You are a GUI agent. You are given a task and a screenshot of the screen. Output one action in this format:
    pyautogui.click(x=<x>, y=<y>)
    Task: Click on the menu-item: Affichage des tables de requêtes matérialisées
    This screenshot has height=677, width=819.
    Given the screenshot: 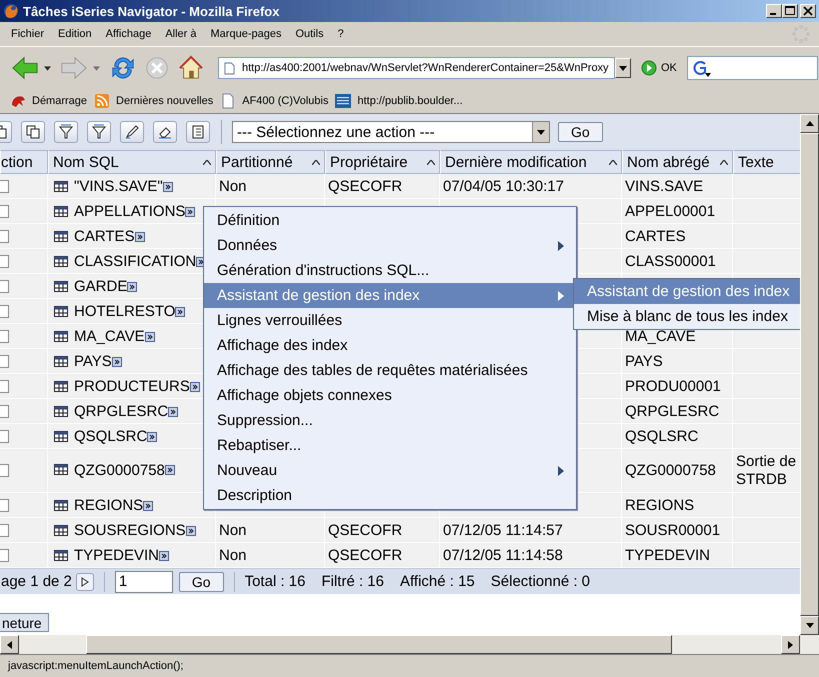 What is the action you would take?
    pyautogui.click(x=390, y=370)
    